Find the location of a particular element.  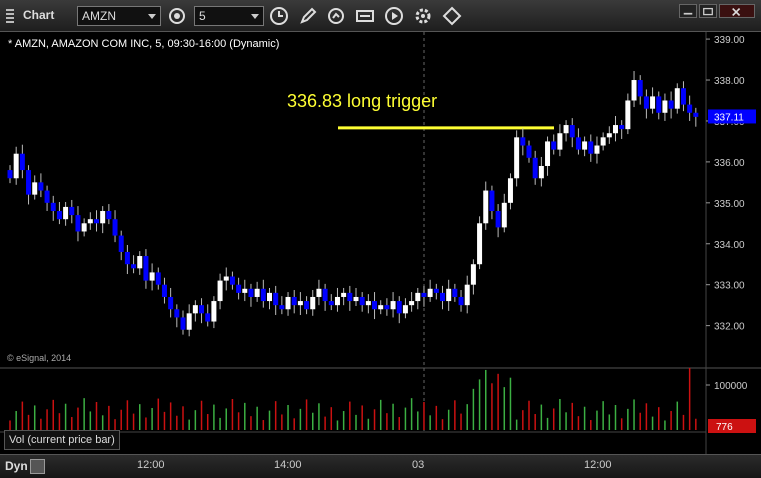

interval-input: 5 is located at coordinates (229, 16).